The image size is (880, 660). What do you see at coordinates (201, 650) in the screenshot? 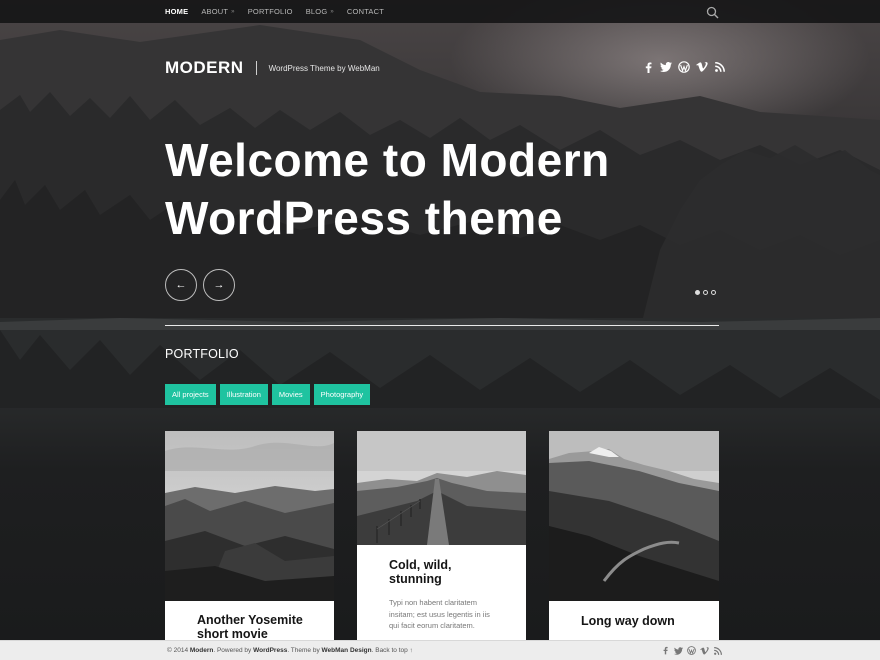
I see `footer-site-link: Modern` at bounding box center [201, 650].